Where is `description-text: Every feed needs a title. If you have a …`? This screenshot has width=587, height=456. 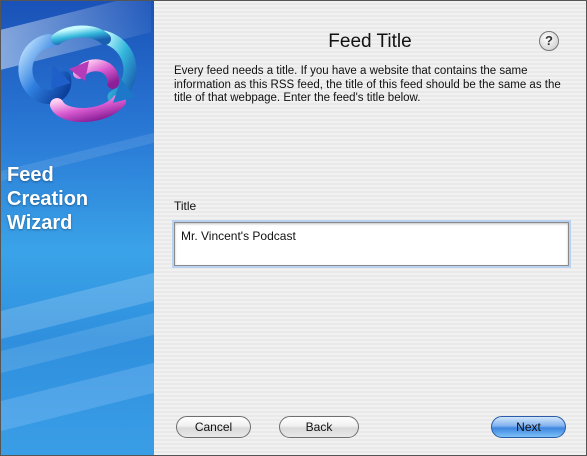 description-text: Every feed needs a title. If you have a … is located at coordinates (367, 84).